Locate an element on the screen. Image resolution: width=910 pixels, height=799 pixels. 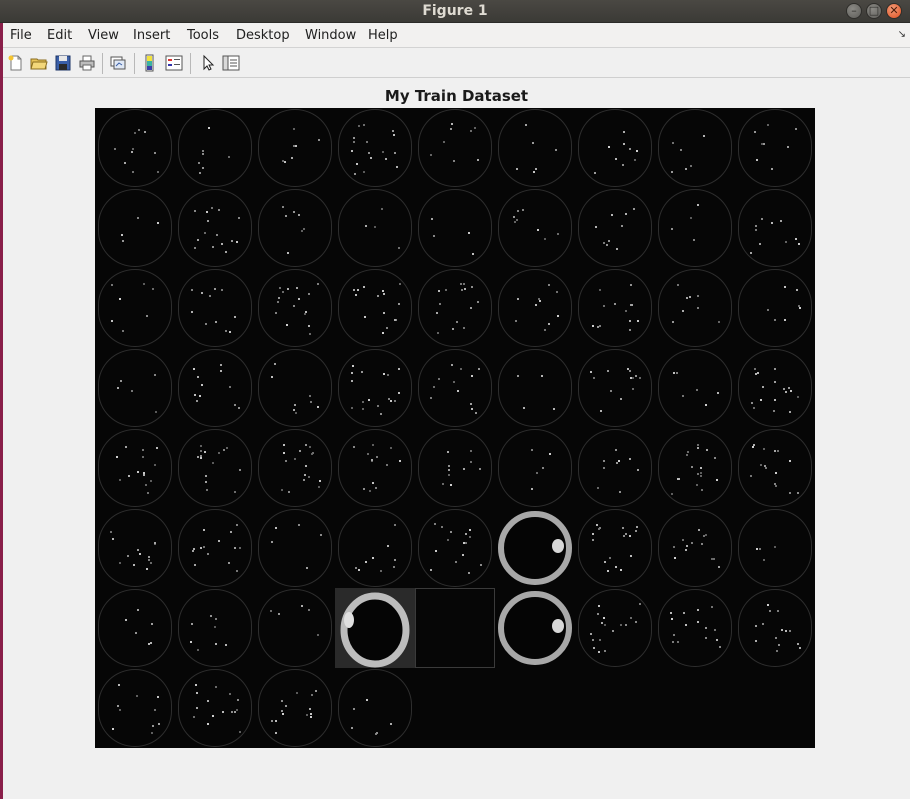
legend-icon is located at coordinates (174, 63).